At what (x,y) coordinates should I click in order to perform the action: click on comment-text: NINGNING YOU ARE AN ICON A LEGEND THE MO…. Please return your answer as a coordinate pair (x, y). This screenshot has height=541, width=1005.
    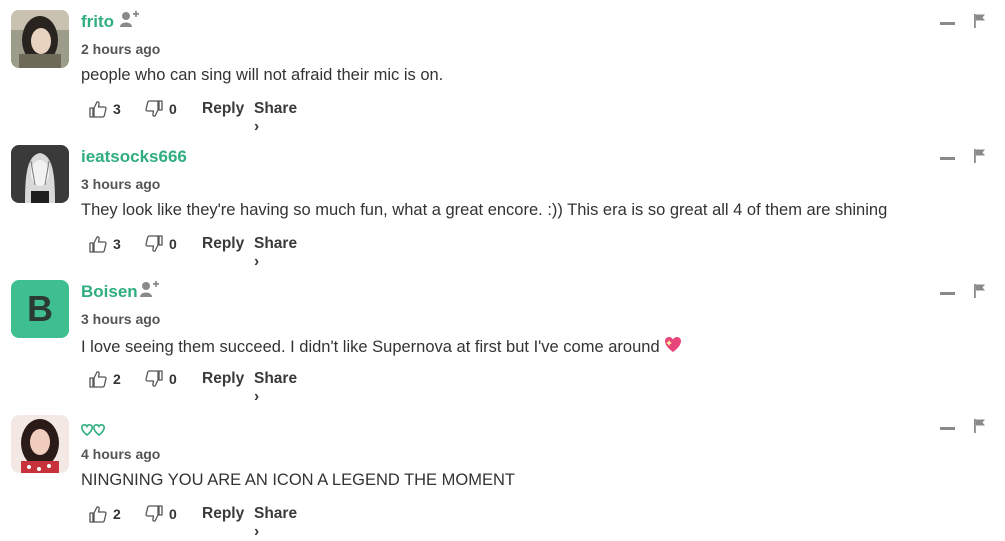
    Looking at the image, I should click on (298, 480).